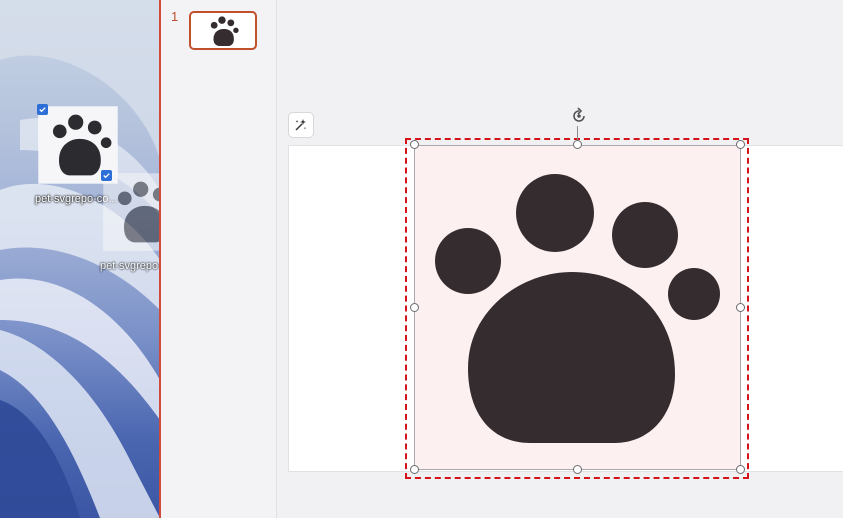 The image size is (843, 518). Describe the element at coordinates (740, 469) in the screenshot. I see `resize-handle-bottom-right` at that location.